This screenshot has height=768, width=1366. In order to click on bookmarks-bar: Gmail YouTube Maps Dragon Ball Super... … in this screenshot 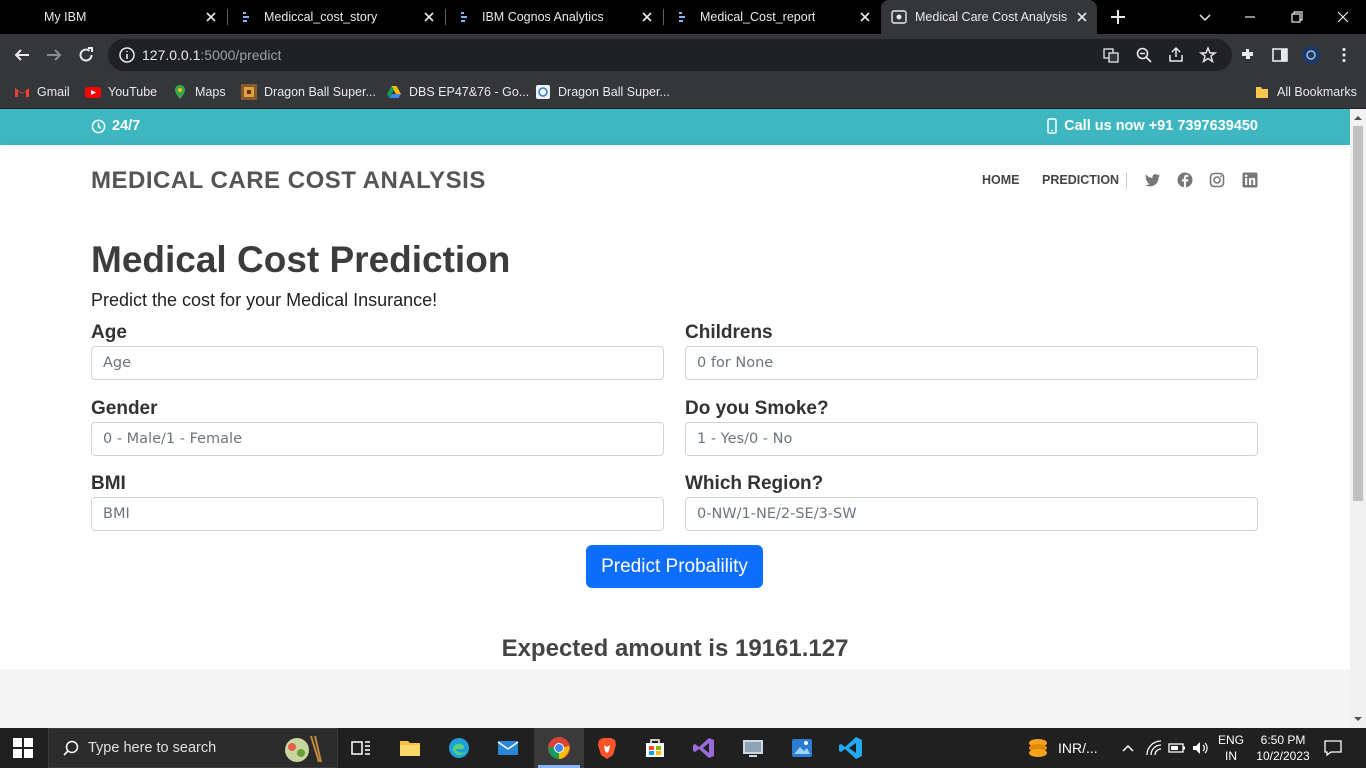, I will do `click(683, 92)`.